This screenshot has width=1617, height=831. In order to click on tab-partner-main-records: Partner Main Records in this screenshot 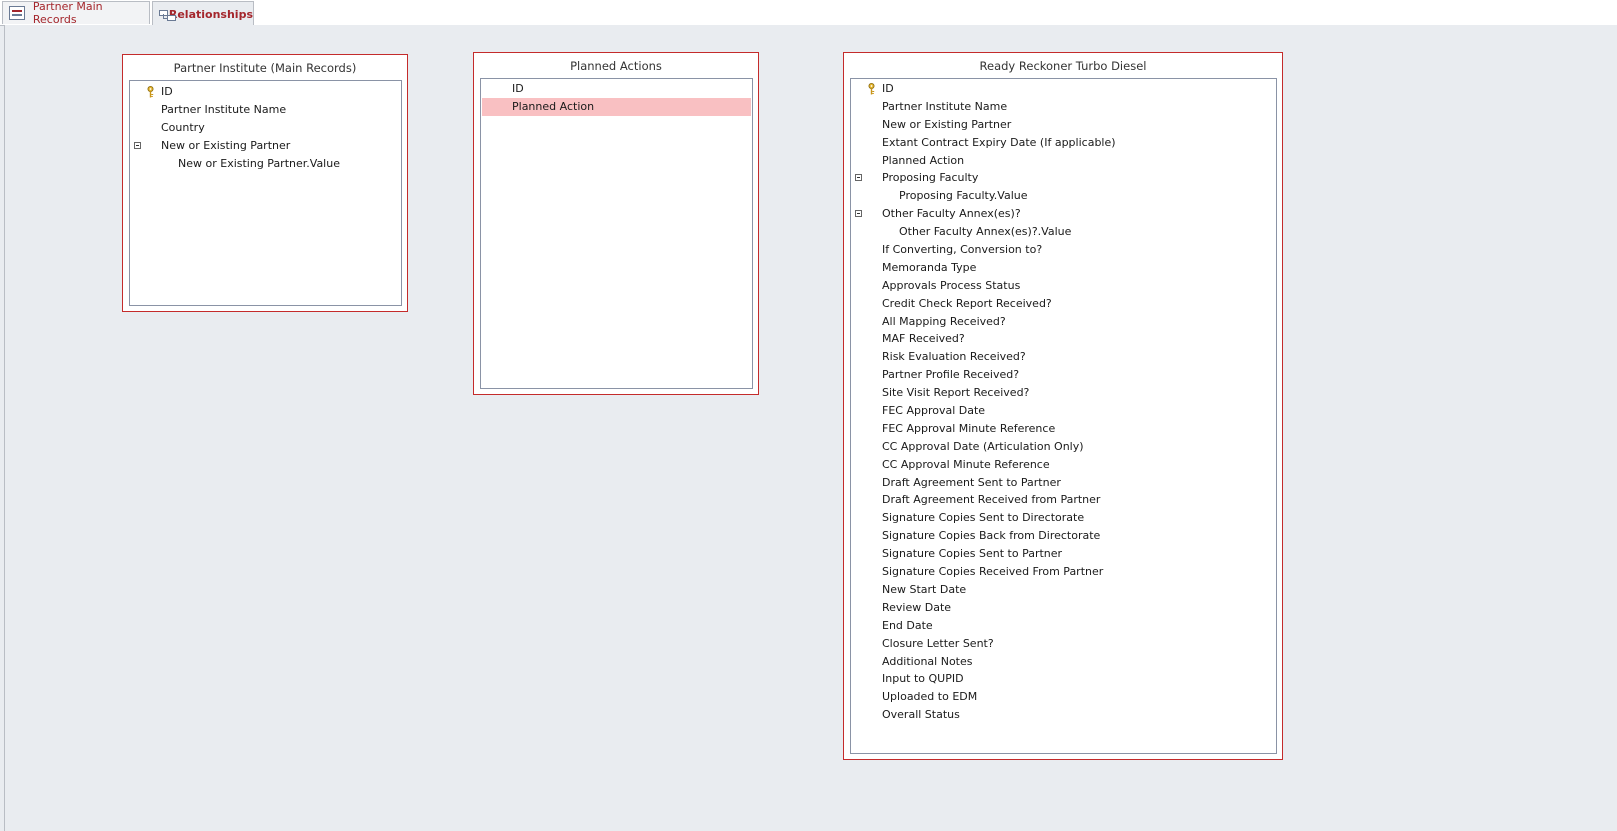, I will do `click(76, 13)`.